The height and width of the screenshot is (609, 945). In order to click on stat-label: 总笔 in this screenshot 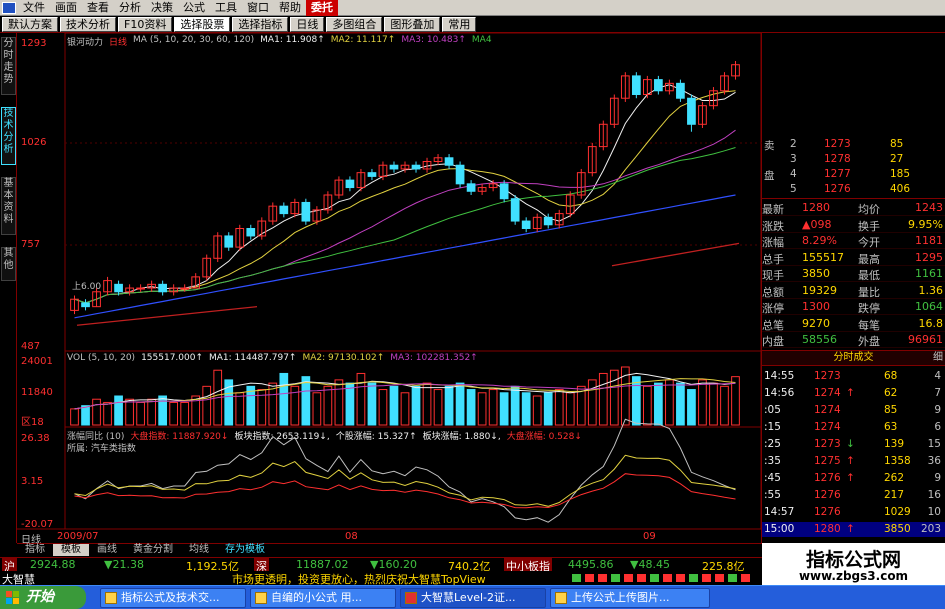, I will do `click(773, 325)`.